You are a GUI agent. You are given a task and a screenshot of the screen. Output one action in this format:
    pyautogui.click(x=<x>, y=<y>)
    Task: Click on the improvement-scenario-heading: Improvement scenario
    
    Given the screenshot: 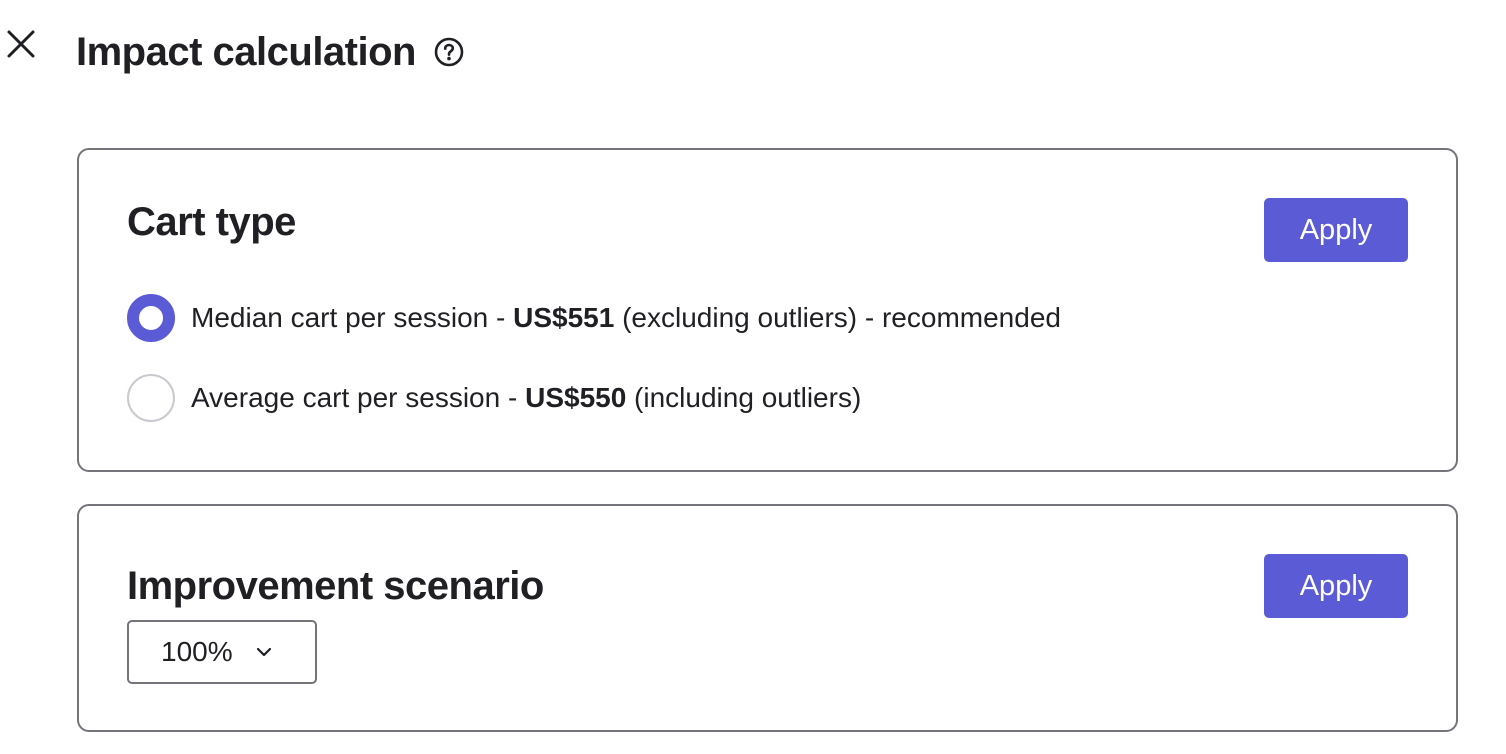 What is the action you would take?
    pyautogui.click(x=335, y=586)
    